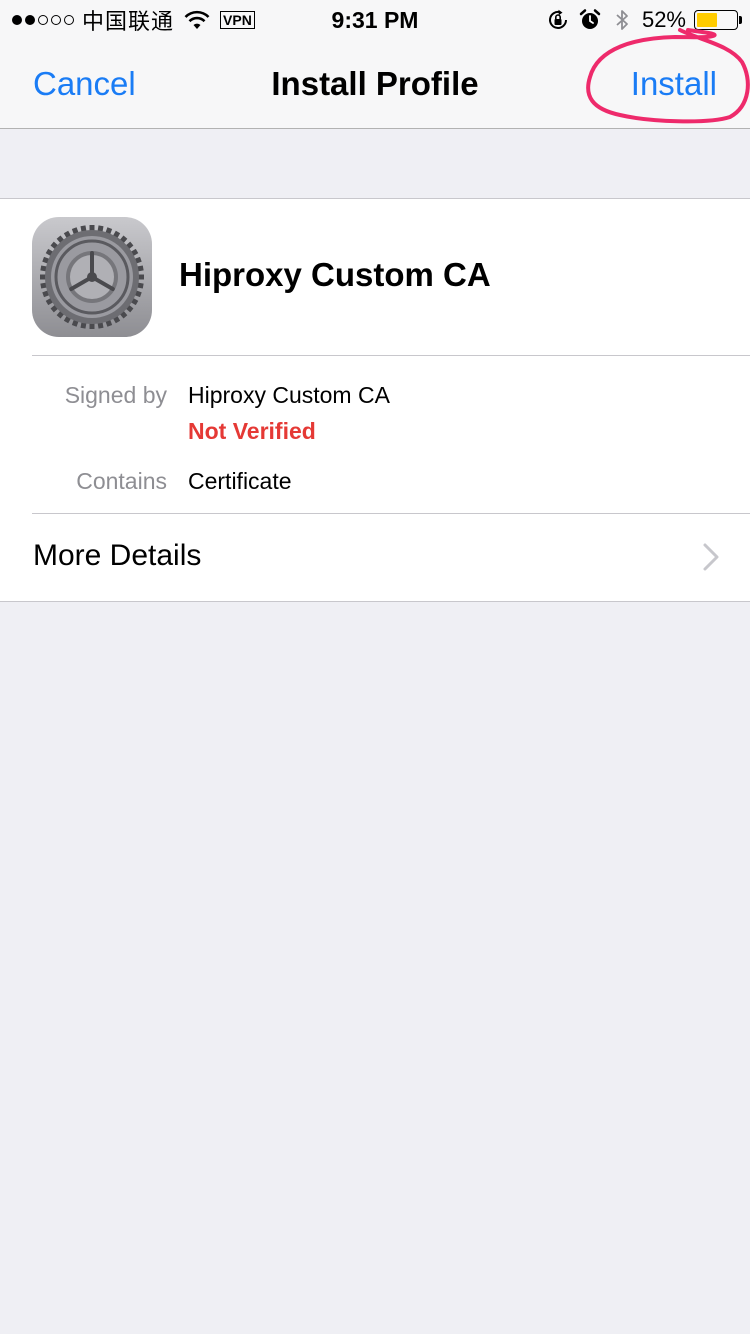  I want to click on gear-graphic, so click(92, 277).